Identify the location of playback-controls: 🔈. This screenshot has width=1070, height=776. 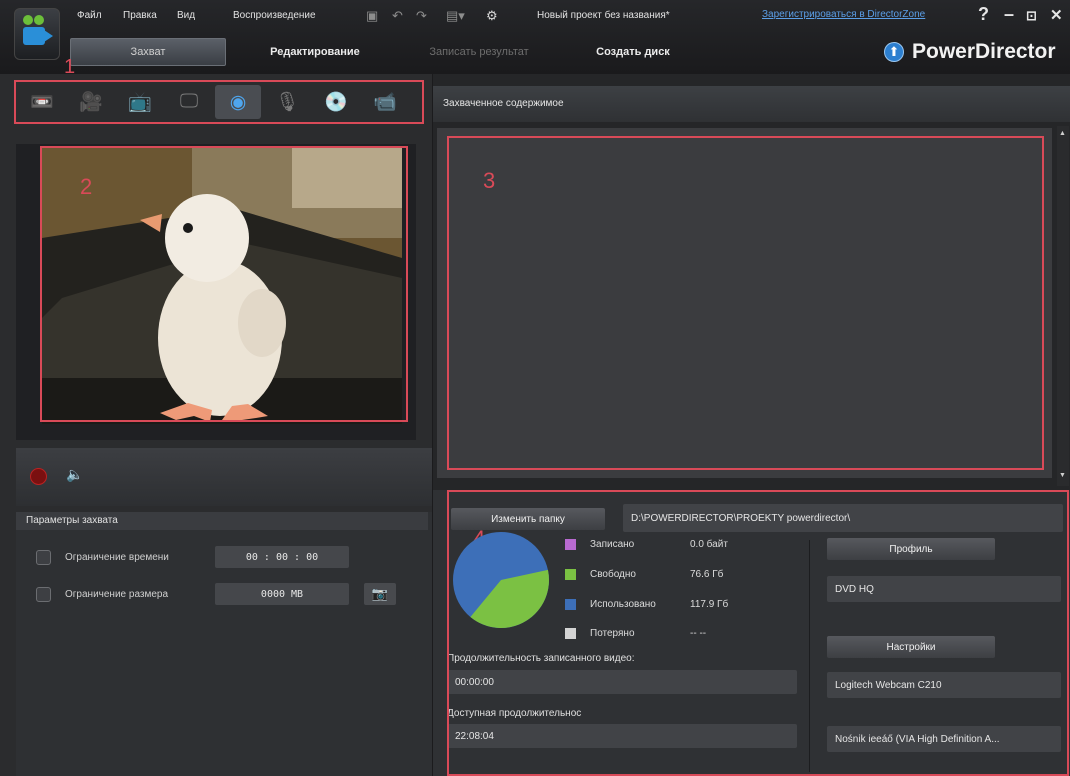
(224, 477).